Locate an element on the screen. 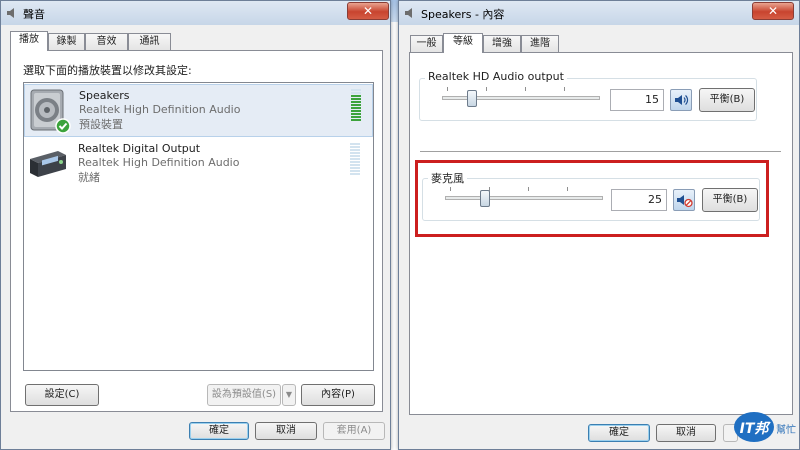 Image resolution: width=800 pixels, height=450 pixels. tab-levels: 等級 is located at coordinates (463, 43).